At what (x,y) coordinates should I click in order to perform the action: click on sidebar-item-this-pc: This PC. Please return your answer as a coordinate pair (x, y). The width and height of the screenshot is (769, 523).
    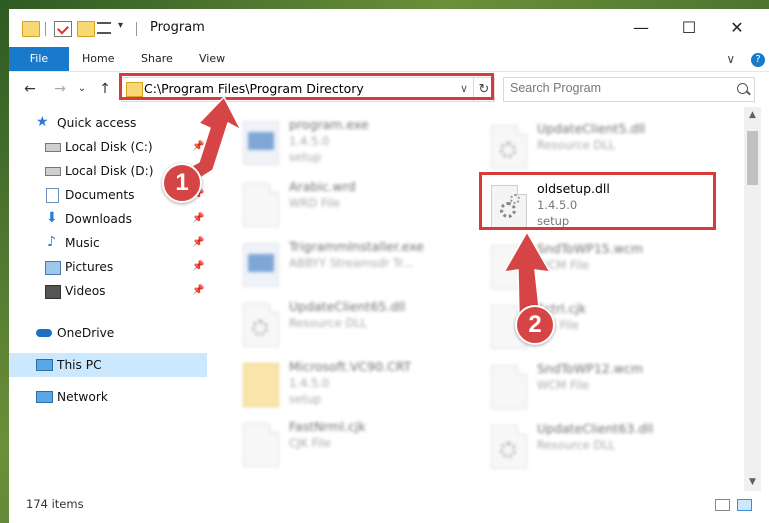
    Looking at the image, I should click on (108, 365).